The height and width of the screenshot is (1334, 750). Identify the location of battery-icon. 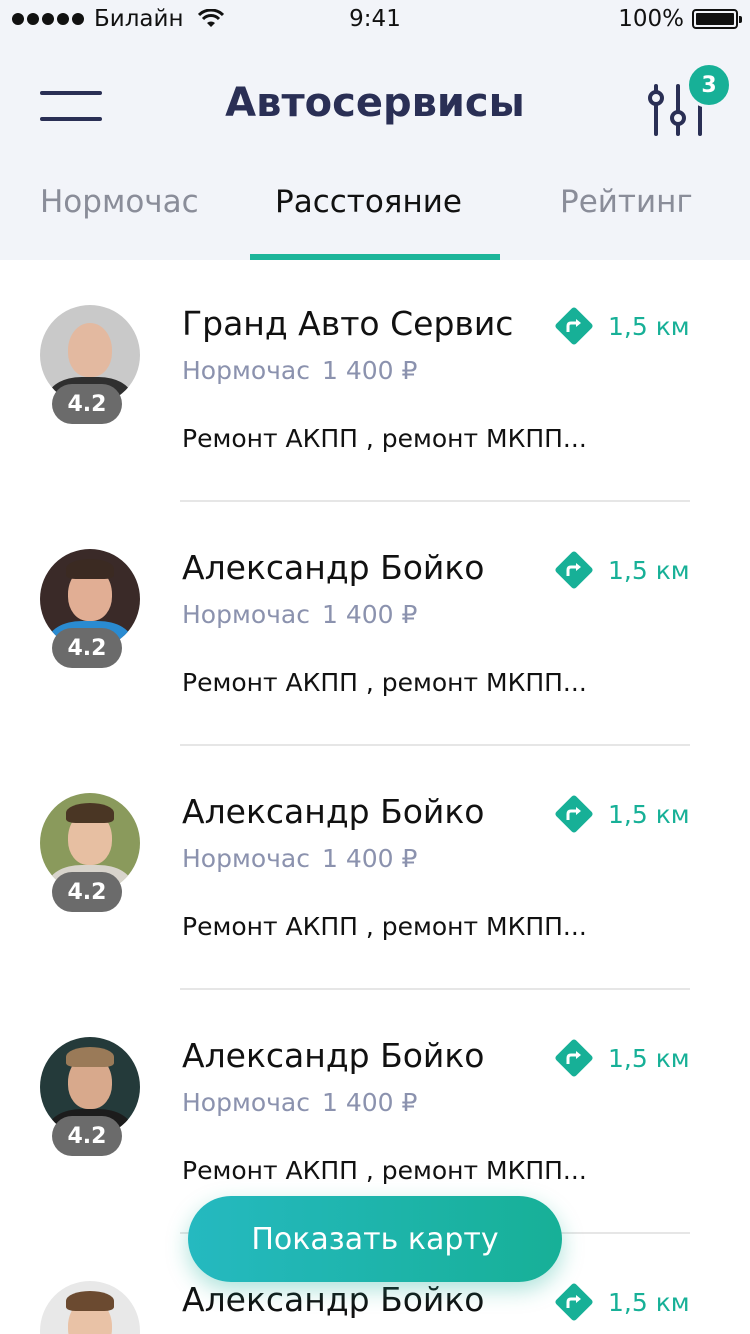
(717, 19).